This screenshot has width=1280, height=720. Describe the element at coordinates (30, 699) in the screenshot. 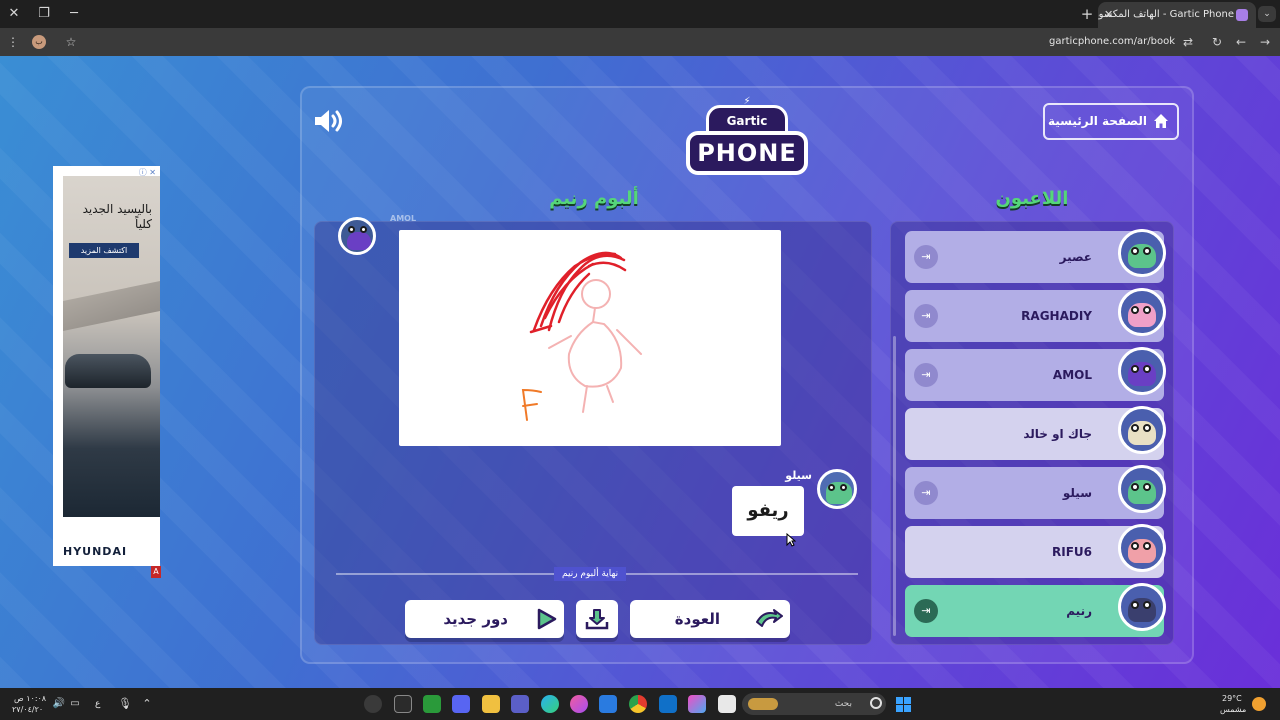

I see `clock-time: ١٠:٠٨ ص` at that location.